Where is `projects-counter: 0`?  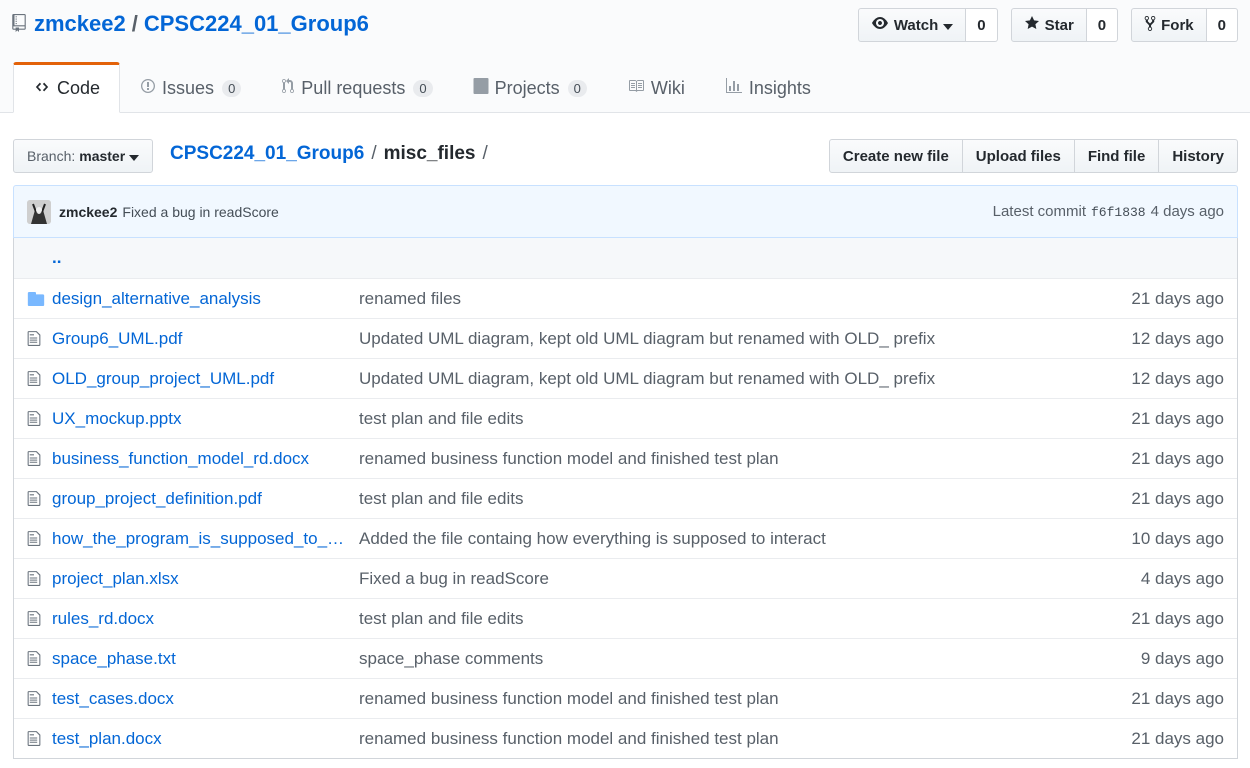 projects-counter: 0 is located at coordinates (577, 88).